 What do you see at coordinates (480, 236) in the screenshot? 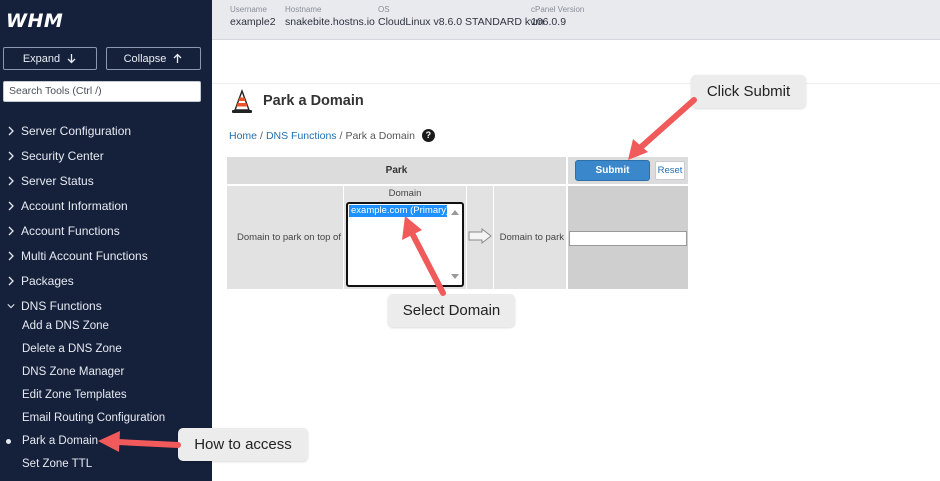
I see `arrow-right-icon` at bounding box center [480, 236].